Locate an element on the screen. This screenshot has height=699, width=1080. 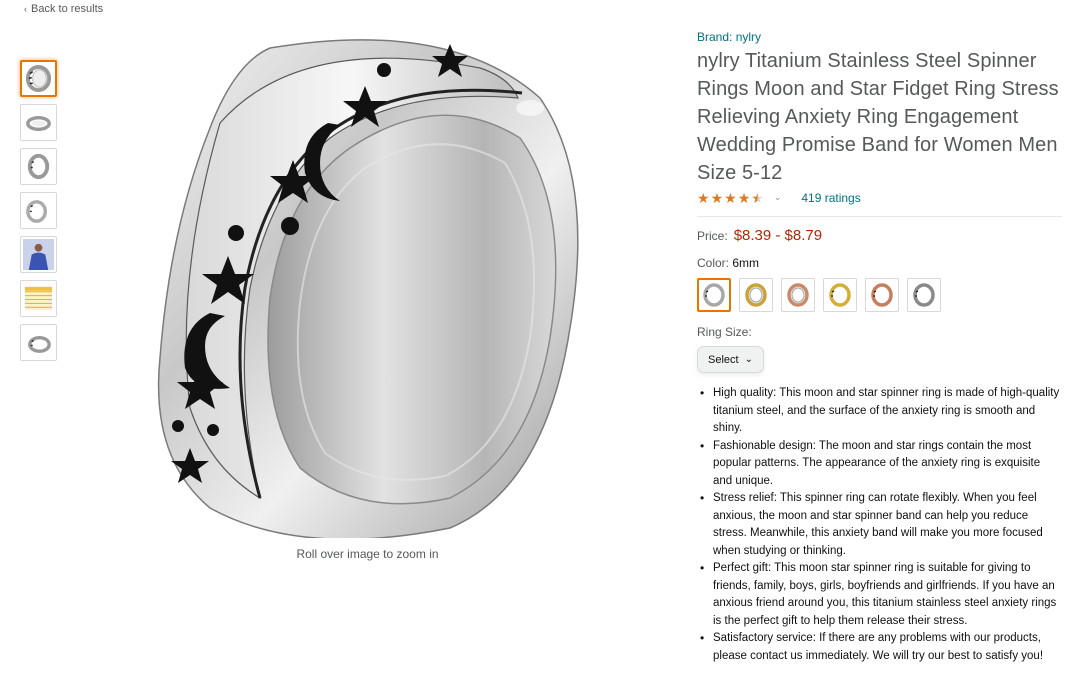
size-chart-icon is located at coordinates (38, 298).